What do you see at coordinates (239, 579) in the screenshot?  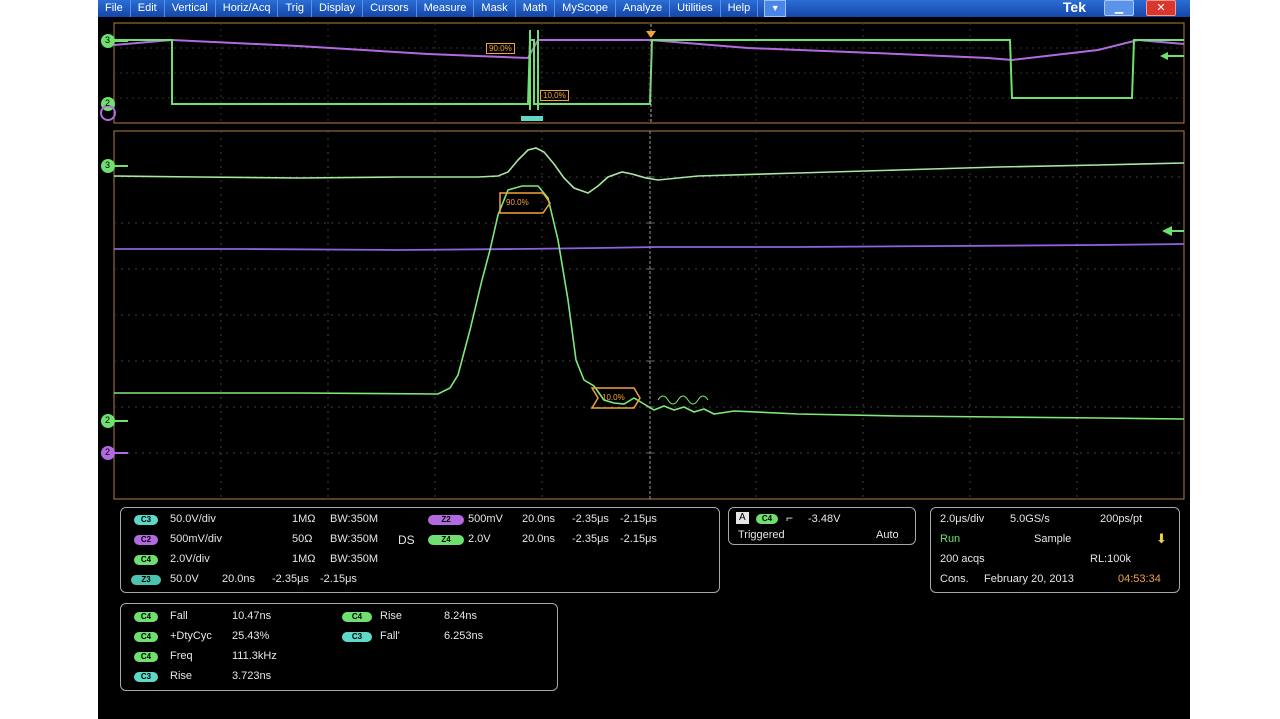 I see `channel-time: 20.0ns` at bounding box center [239, 579].